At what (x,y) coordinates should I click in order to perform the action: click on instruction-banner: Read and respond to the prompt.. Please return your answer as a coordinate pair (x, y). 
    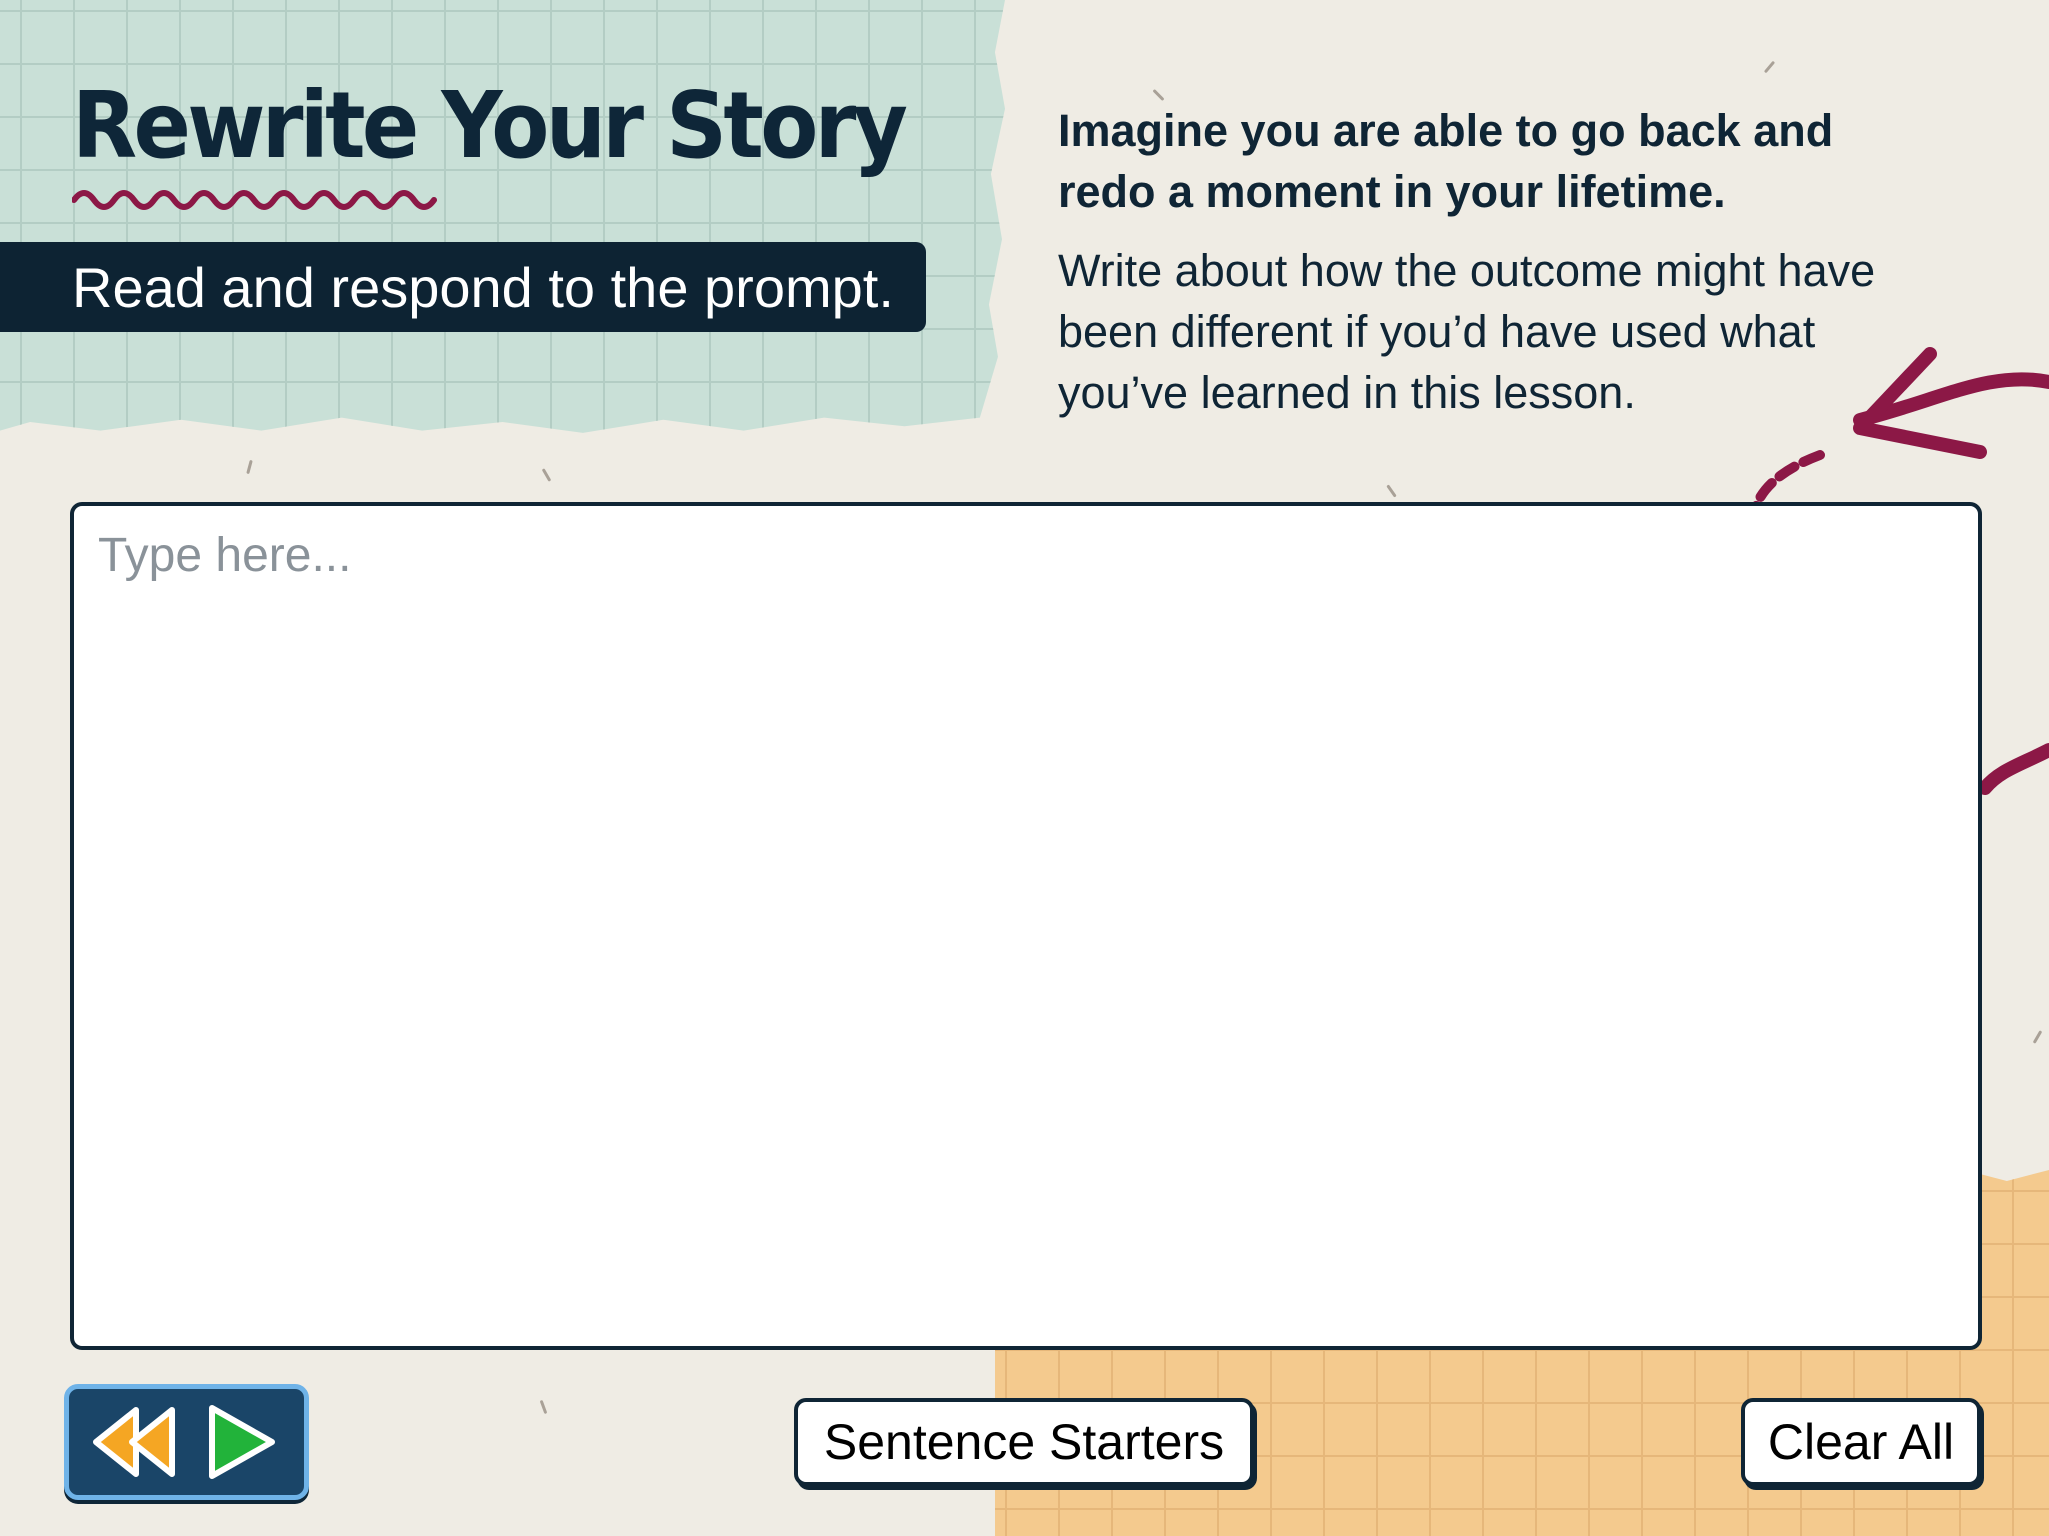
    Looking at the image, I should click on (463, 287).